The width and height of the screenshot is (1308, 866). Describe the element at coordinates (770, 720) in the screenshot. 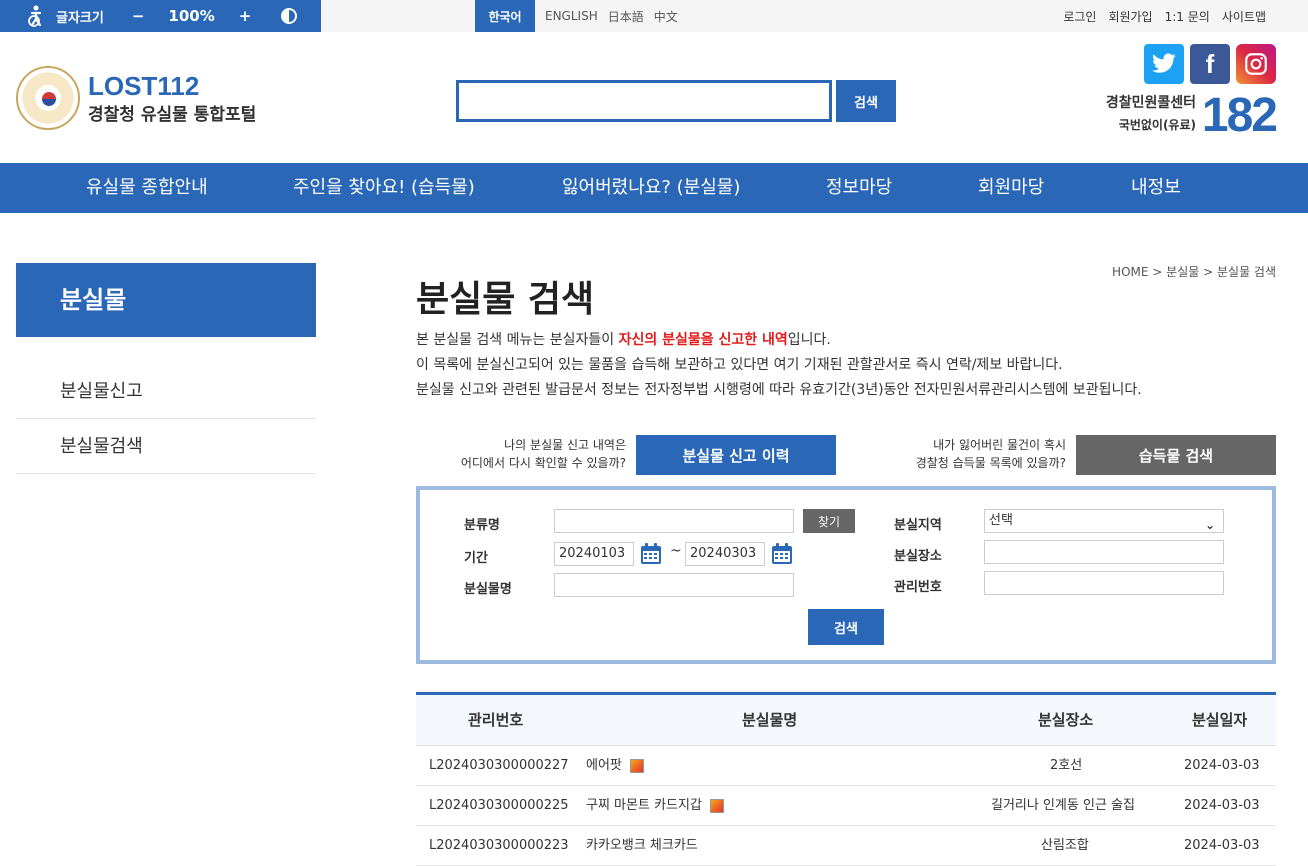

I see `column-header-name: 분실물명` at that location.